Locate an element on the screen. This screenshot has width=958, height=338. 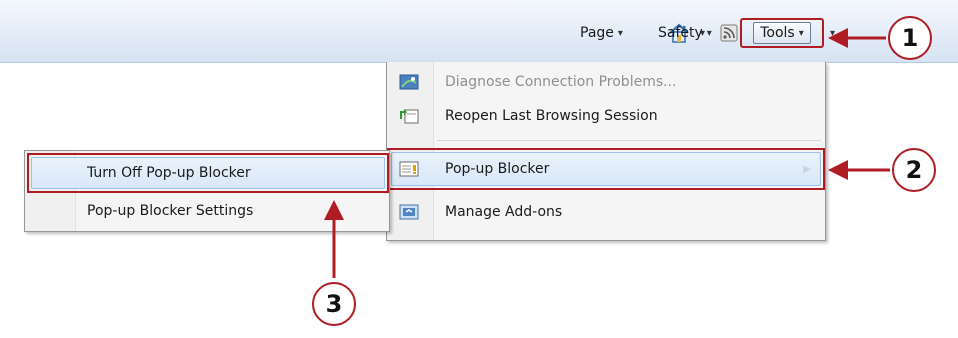
callout-3-number: 3 is located at coordinates (334, 304).